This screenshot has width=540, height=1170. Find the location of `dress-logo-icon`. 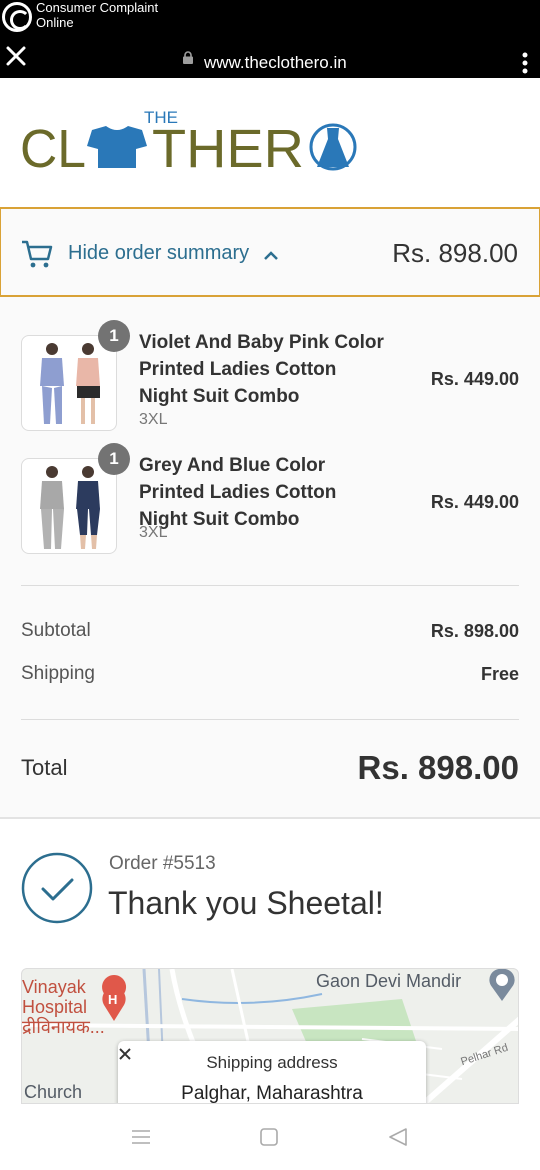

dress-logo-icon is located at coordinates (333, 147).